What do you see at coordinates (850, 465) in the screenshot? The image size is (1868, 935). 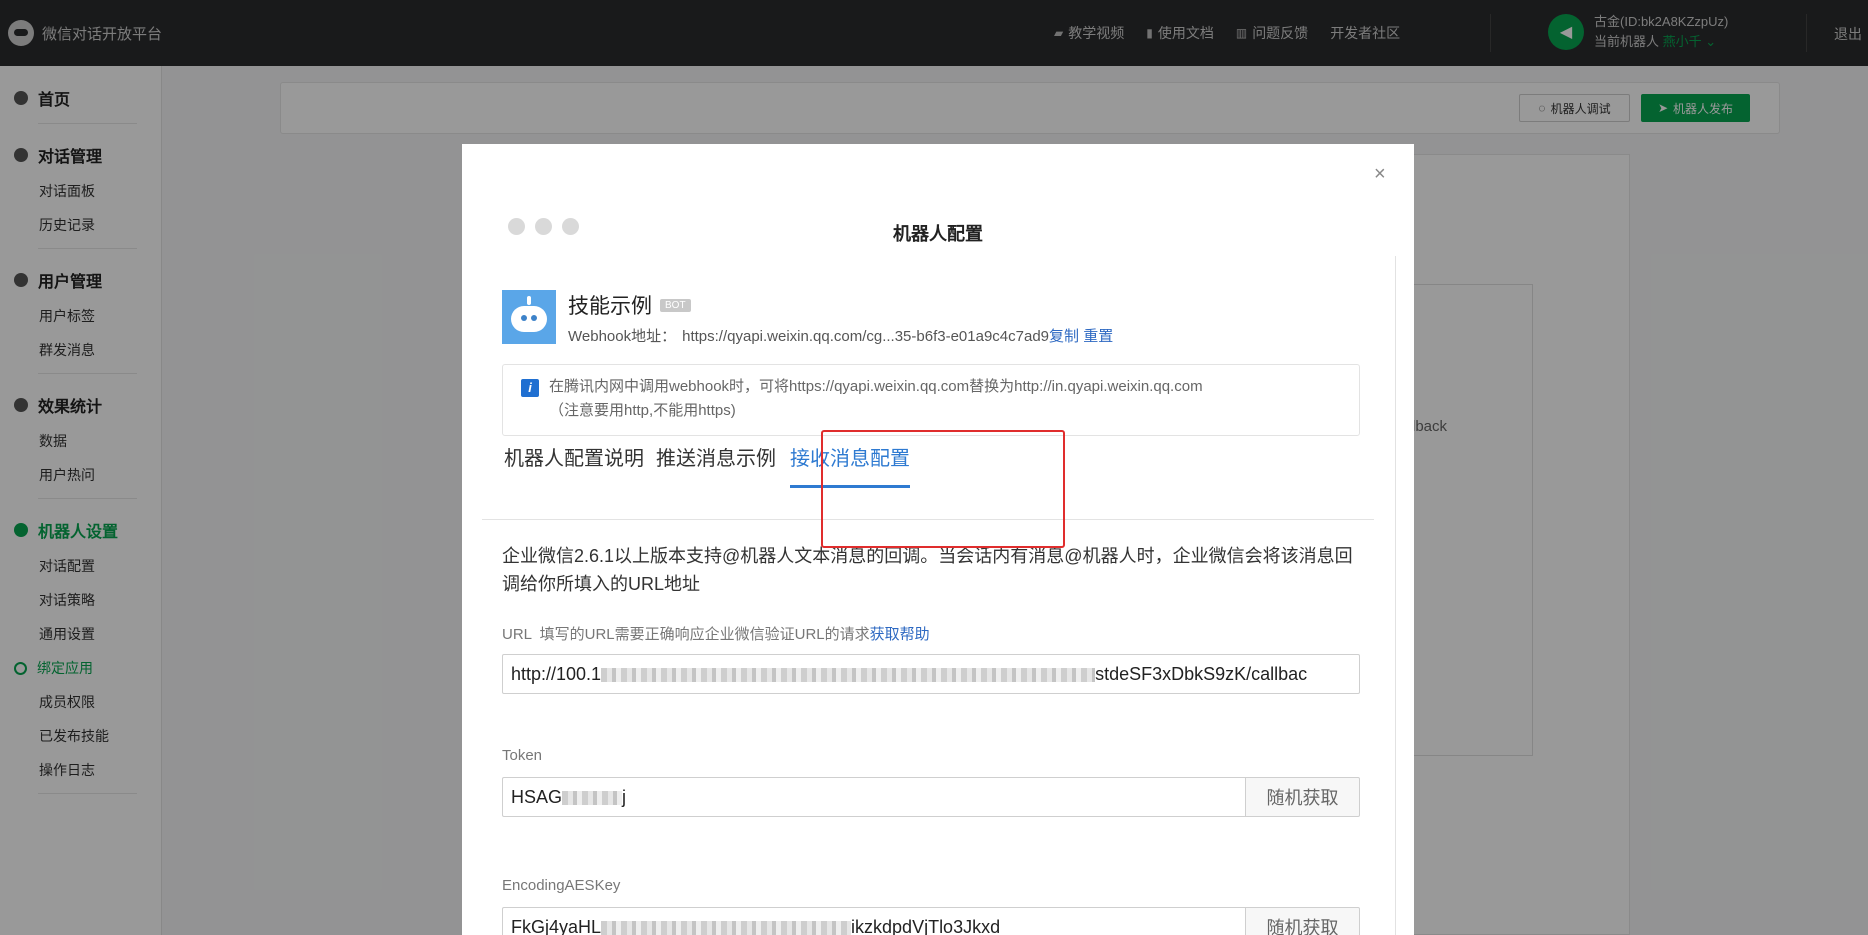 I see `tab-receive-config: 接收消息配置` at bounding box center [850, 465].